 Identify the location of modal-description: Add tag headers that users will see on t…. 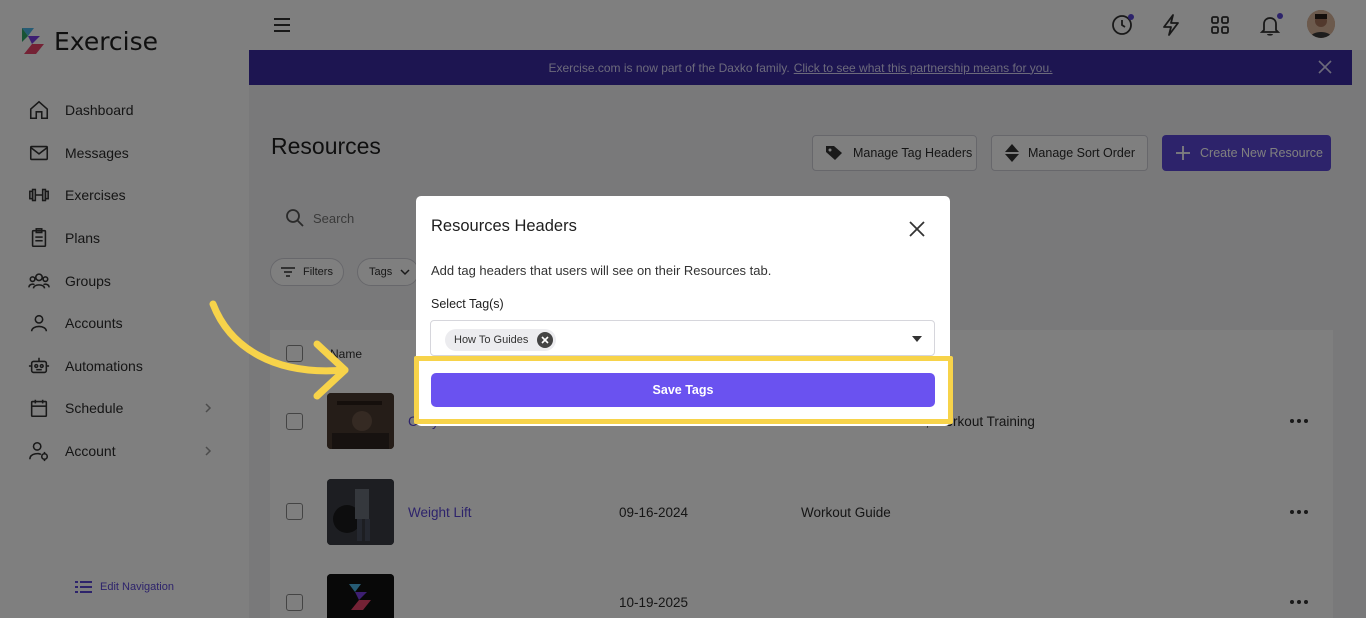
(601, 270).